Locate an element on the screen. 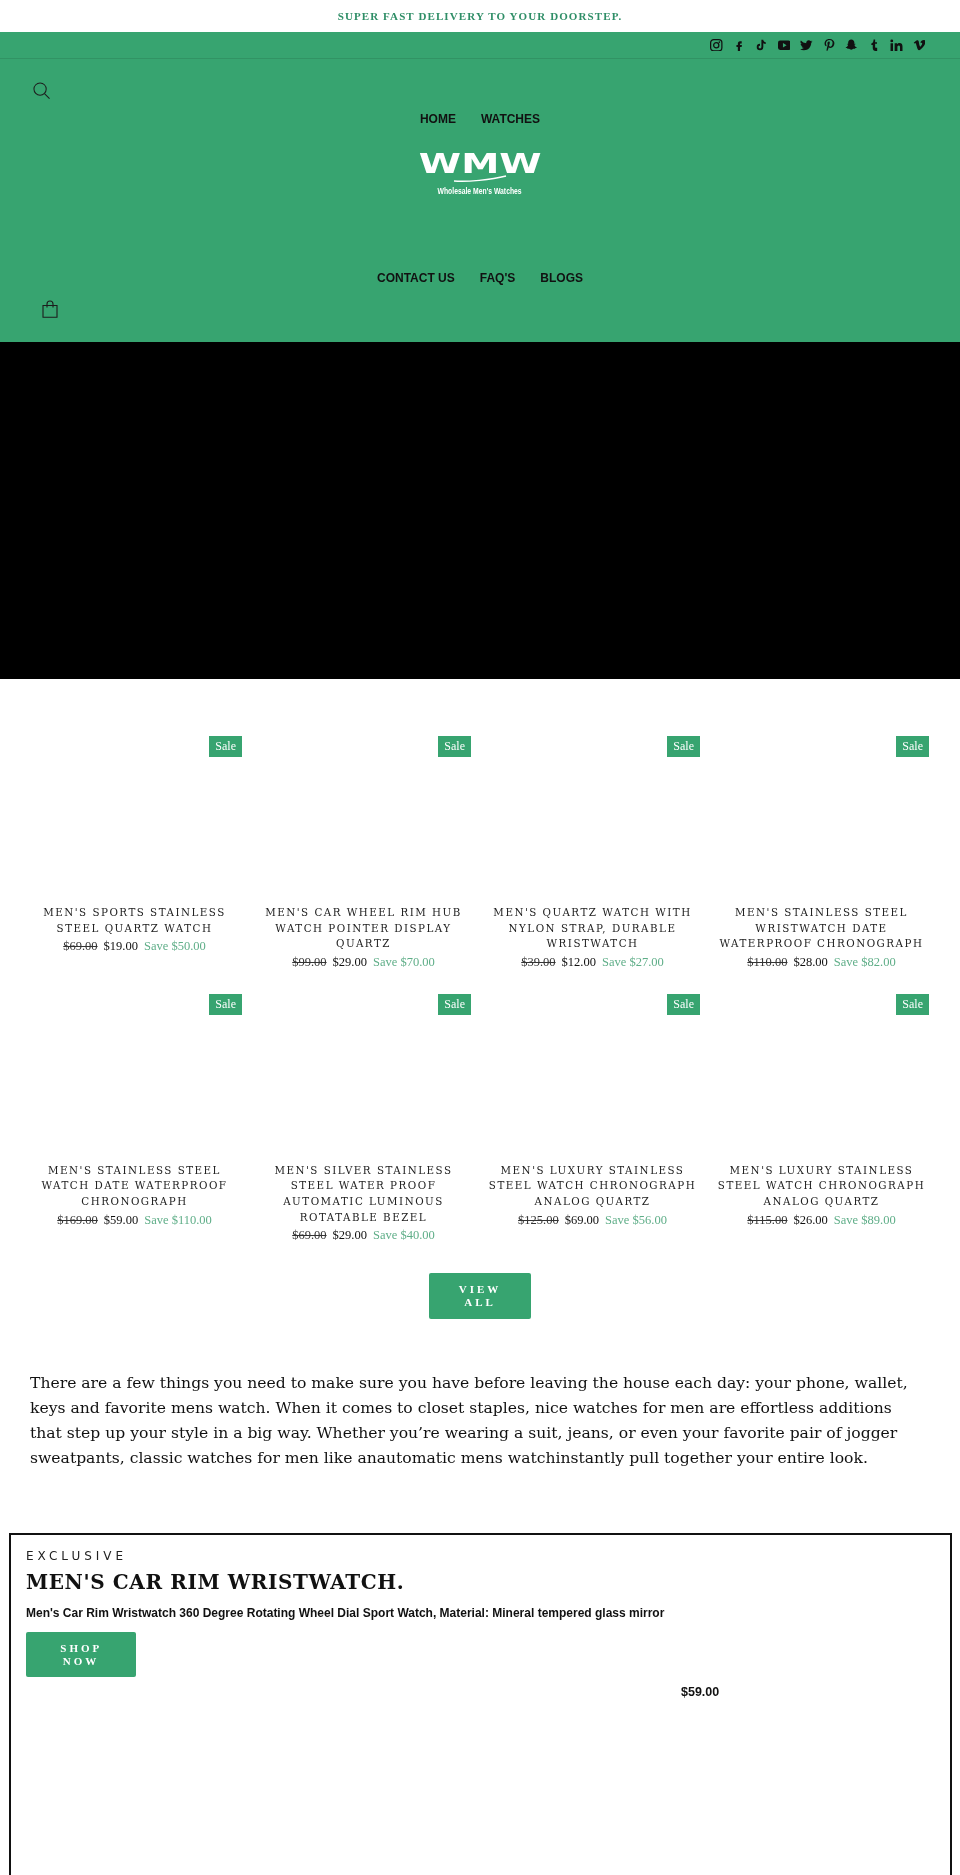 This screenshot has height=1875, width=960. savings-text: Save $56.00 is located at coordinates (636, 1219).